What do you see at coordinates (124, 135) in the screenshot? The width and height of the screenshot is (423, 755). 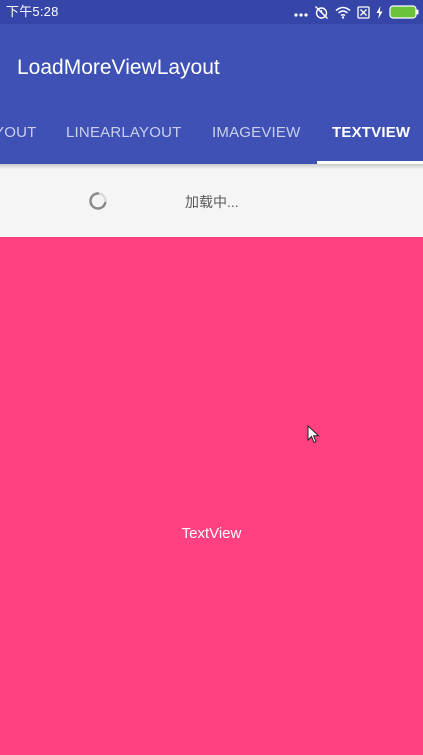 I see `tab-linearlayout: LINEARLAYOUT` at bounding box center [124, 135].